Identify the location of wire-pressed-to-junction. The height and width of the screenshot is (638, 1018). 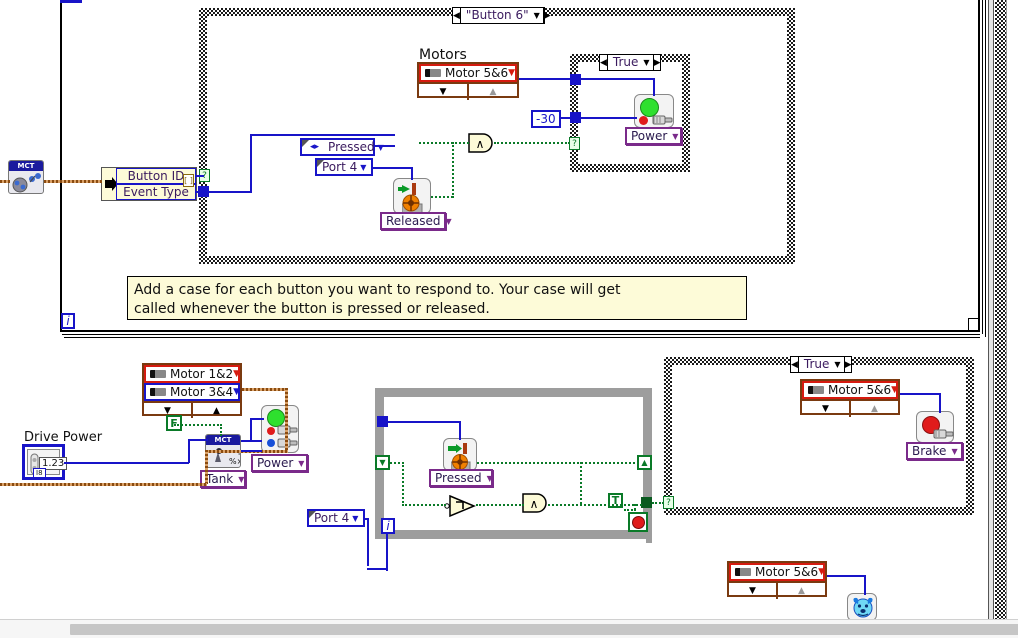
(556, 463).